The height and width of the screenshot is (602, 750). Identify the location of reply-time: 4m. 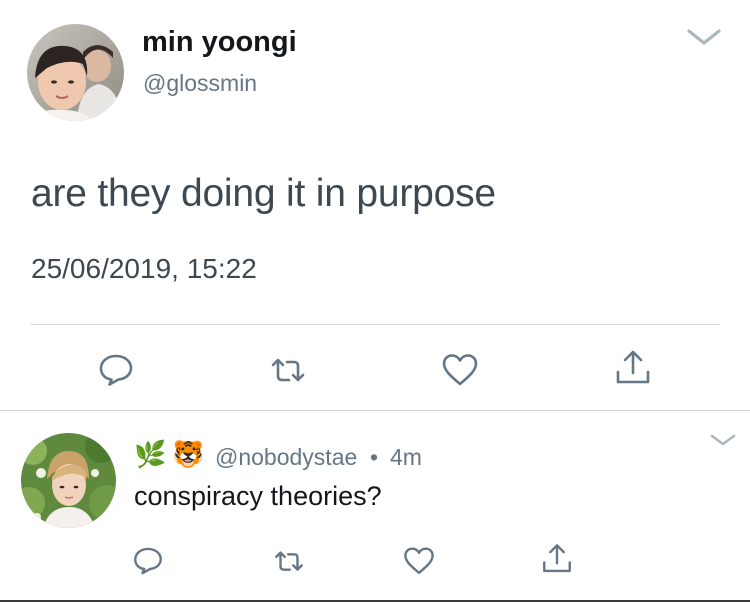
(406, 457).